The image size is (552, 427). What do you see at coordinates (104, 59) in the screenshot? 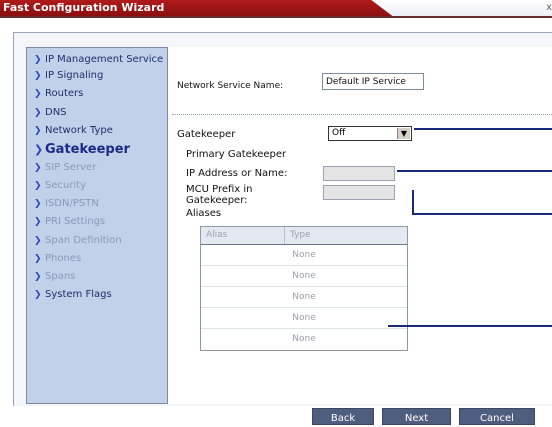
I see `sidebar-item-label: IP Management Service` at bounding box center [104, 59].